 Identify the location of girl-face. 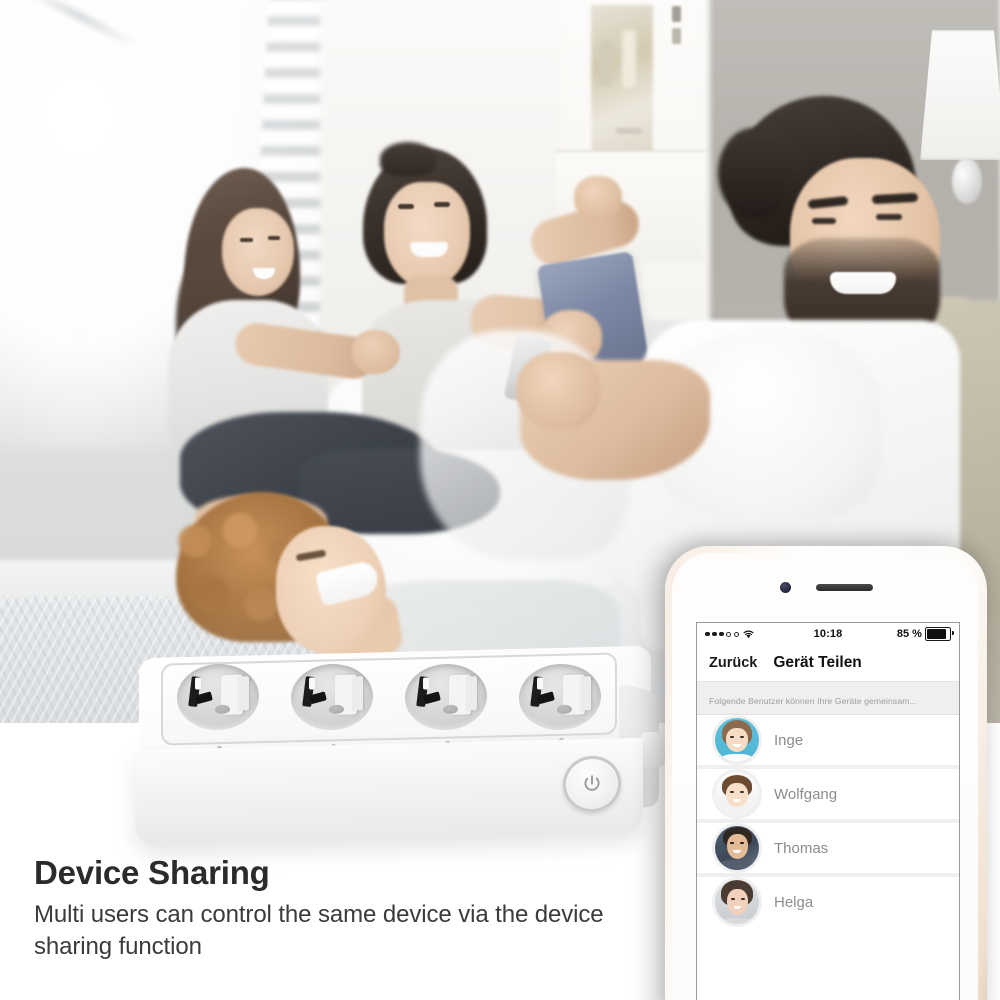
(258, 252).